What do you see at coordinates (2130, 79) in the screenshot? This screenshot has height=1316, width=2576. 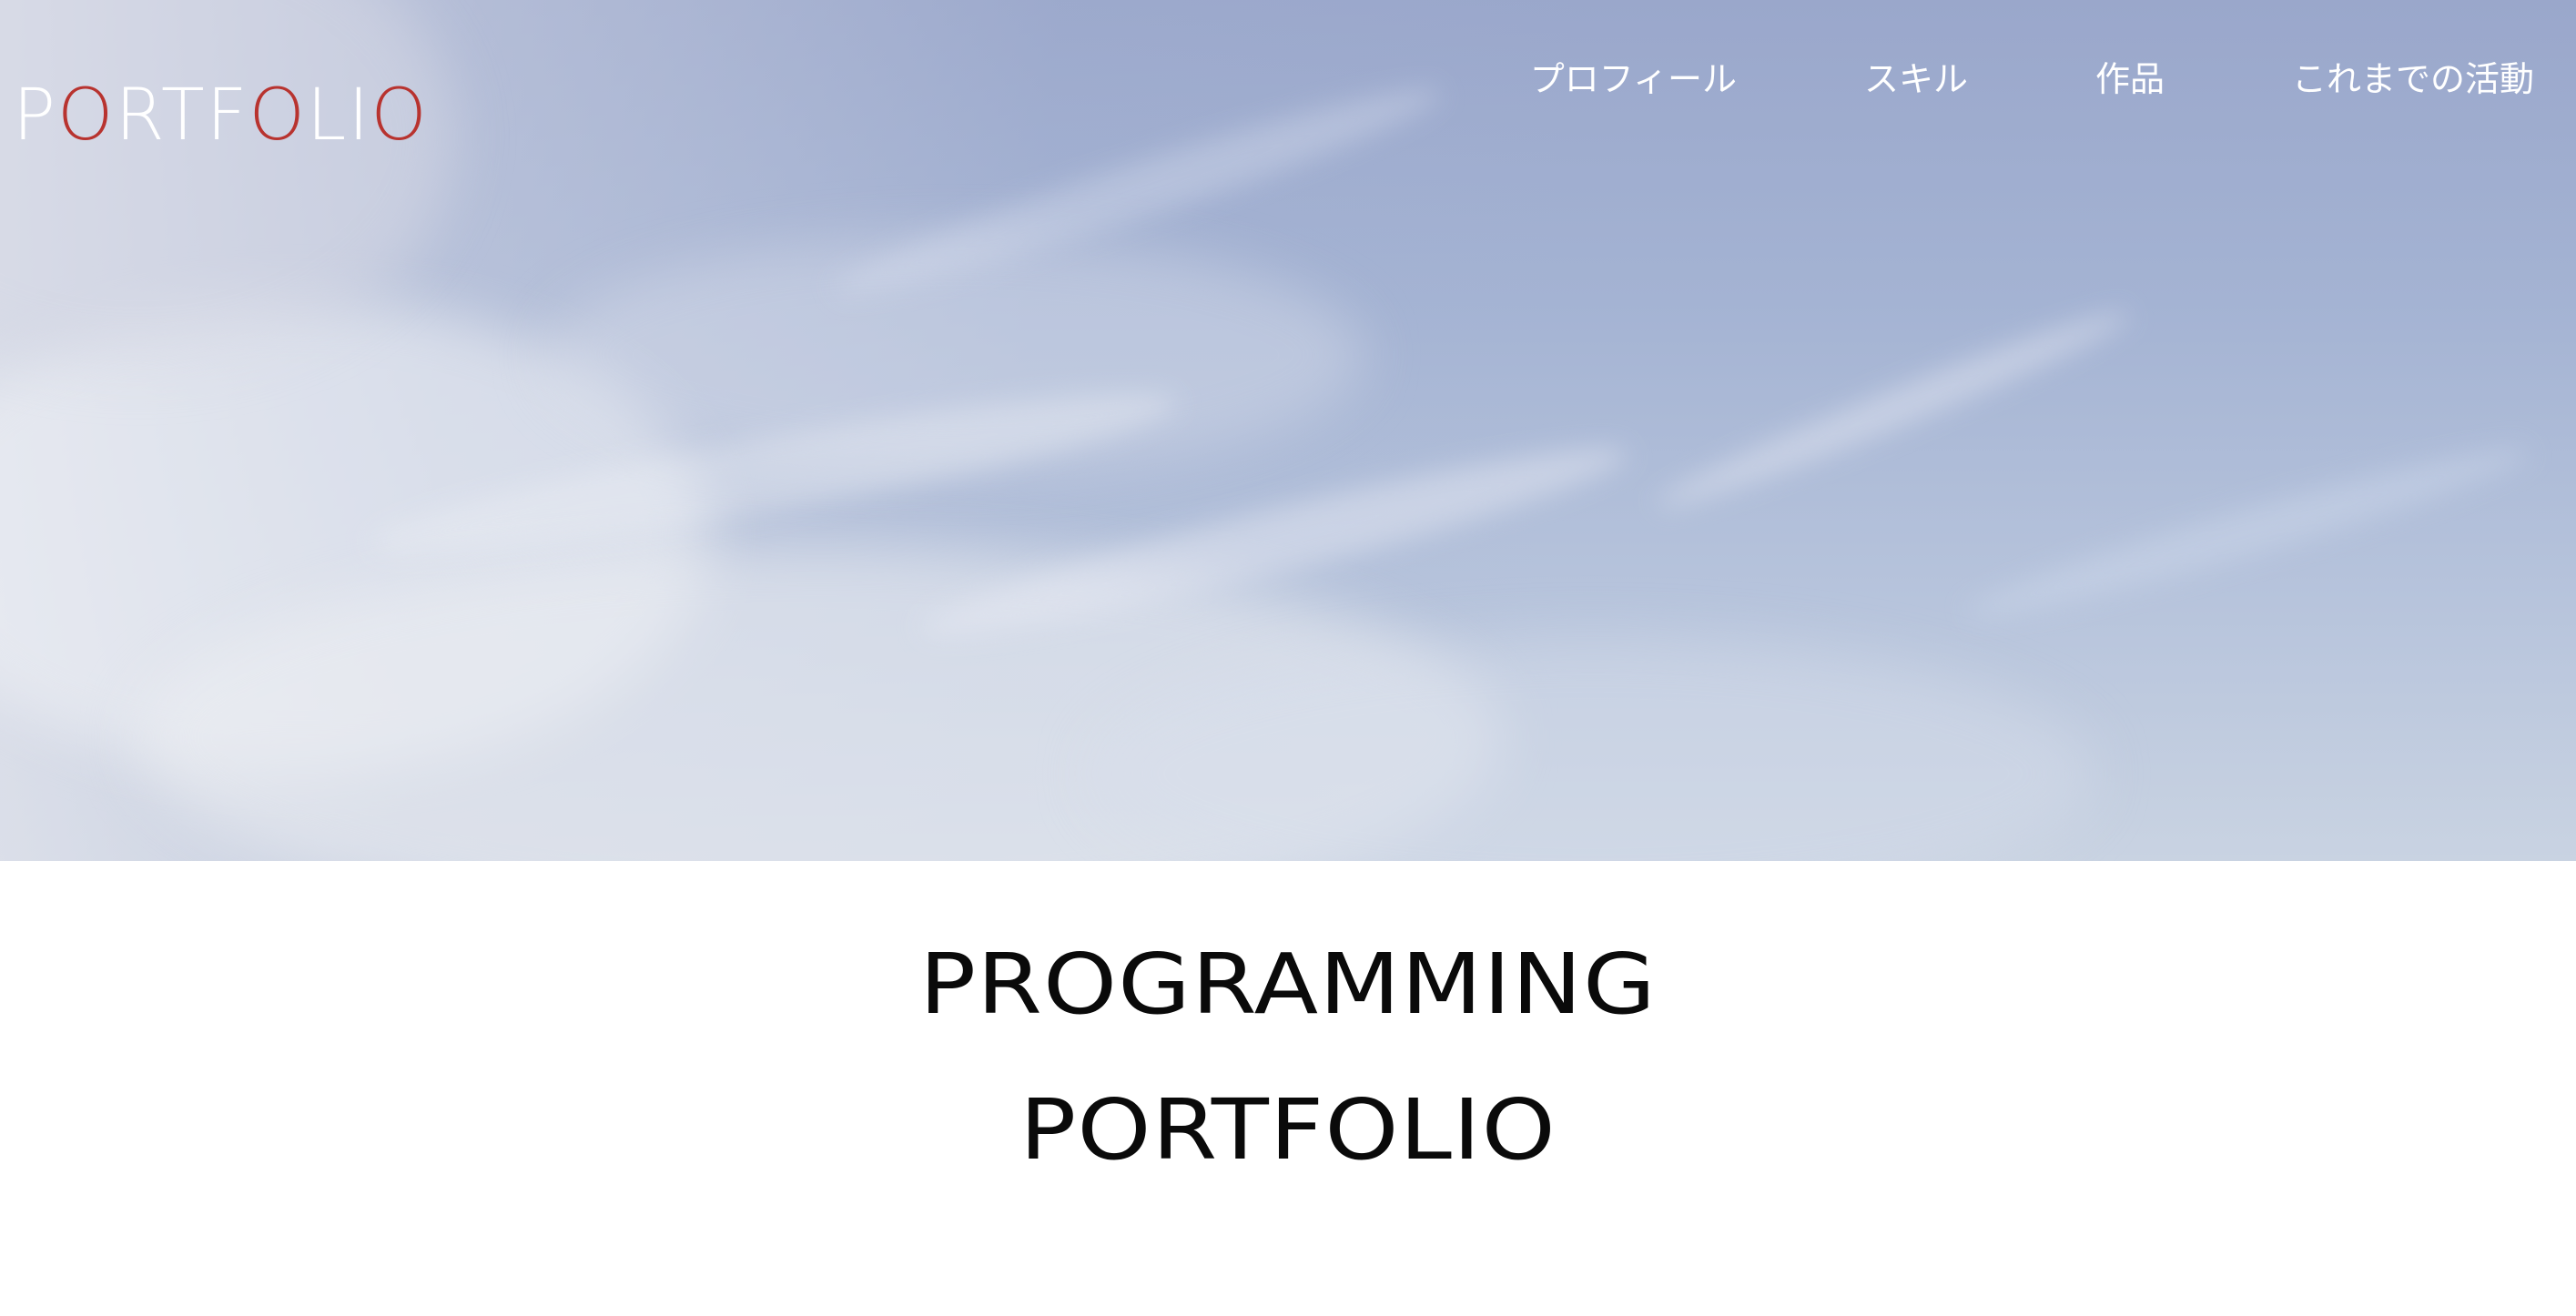 I see `nav-item-works: 作品` at bounding box center [2130, 79].